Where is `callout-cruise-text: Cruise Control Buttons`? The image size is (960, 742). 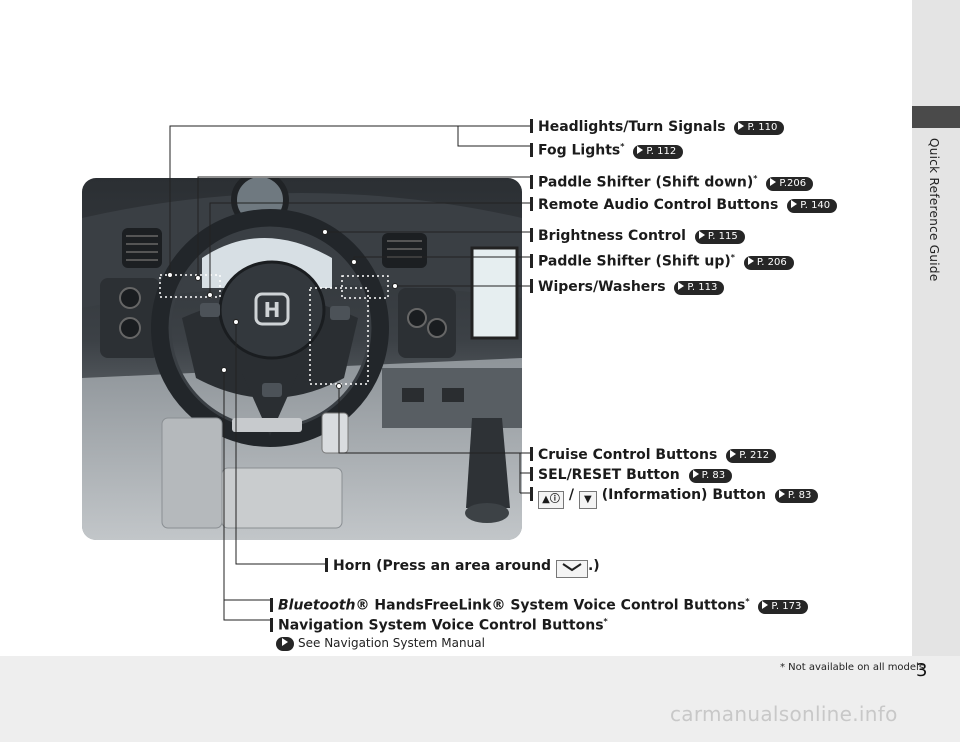
callout-cruise-text: Cruise Control Buttons is located at coordinates (628, 455).